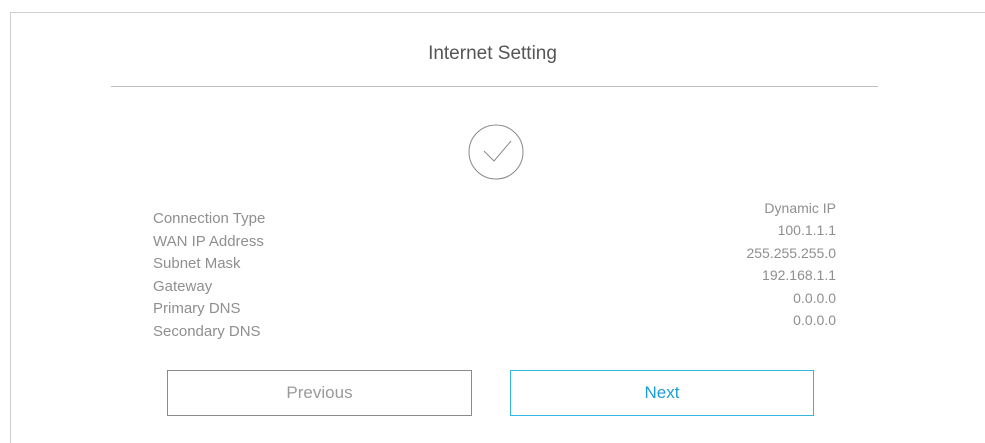  What do you see at coordinates (799, 275) in the screenshot?
I see `gateway-value: 192.168.1.1` at bounding box center [799, 275].